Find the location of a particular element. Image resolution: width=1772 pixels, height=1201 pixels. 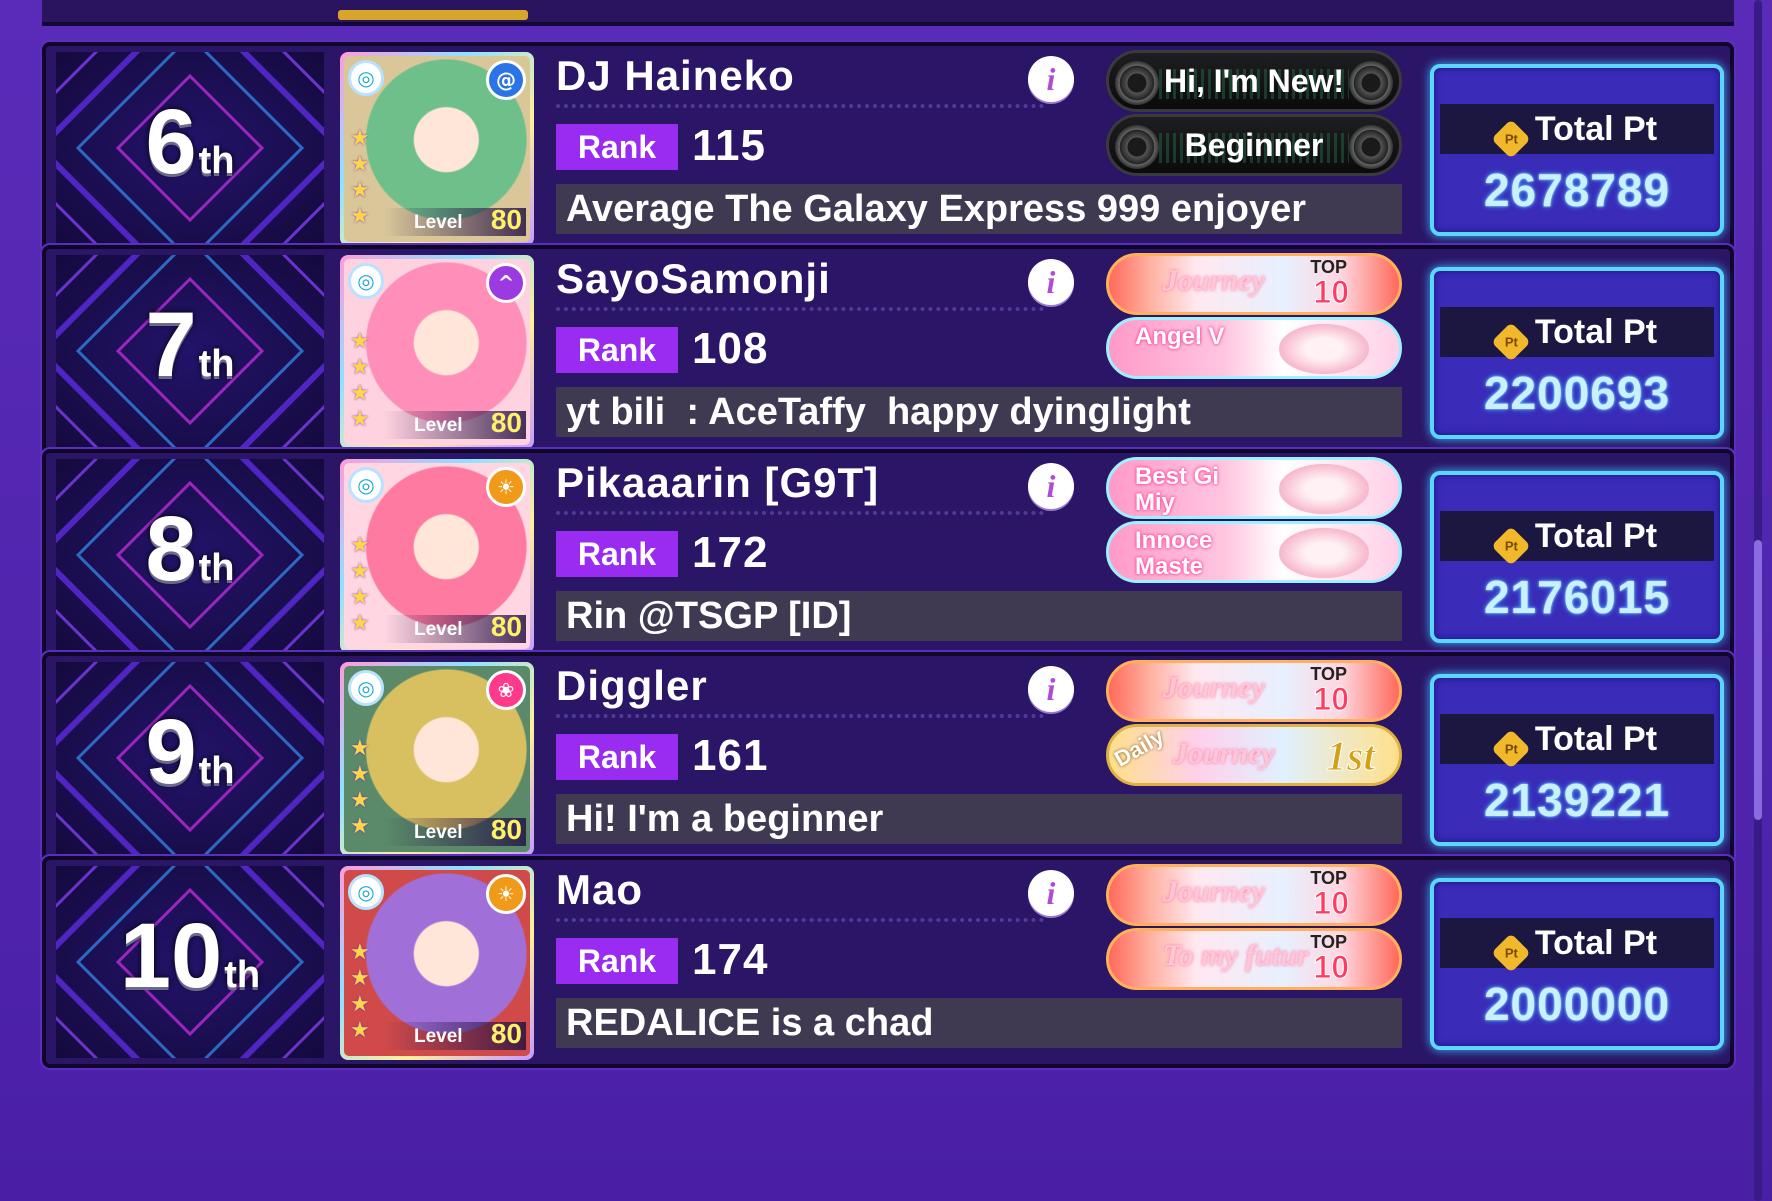

card-art: ◎ ^ ★ ★ ★ ★ Level 80 is located at coordinates (437, 352).